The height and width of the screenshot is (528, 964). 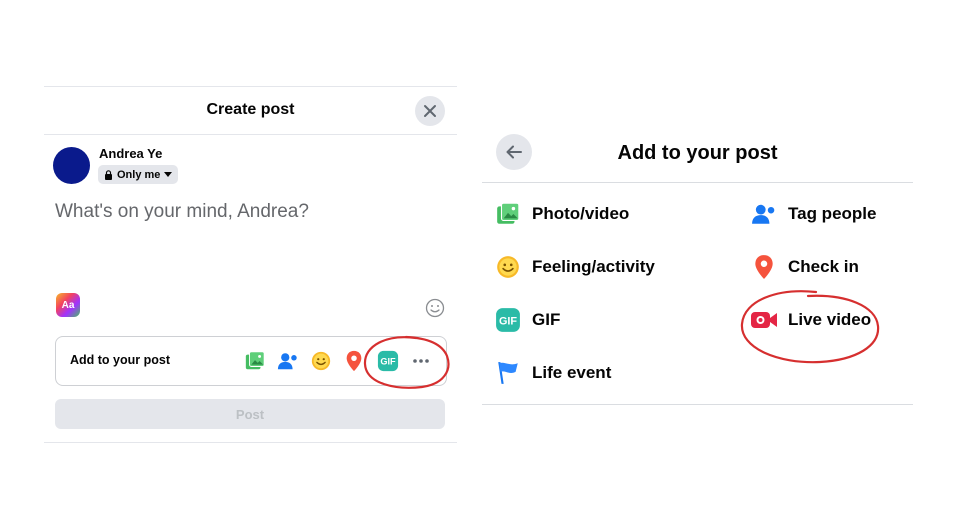 I want to click on privacy-selector: Only me, so click(x=138, y=174).